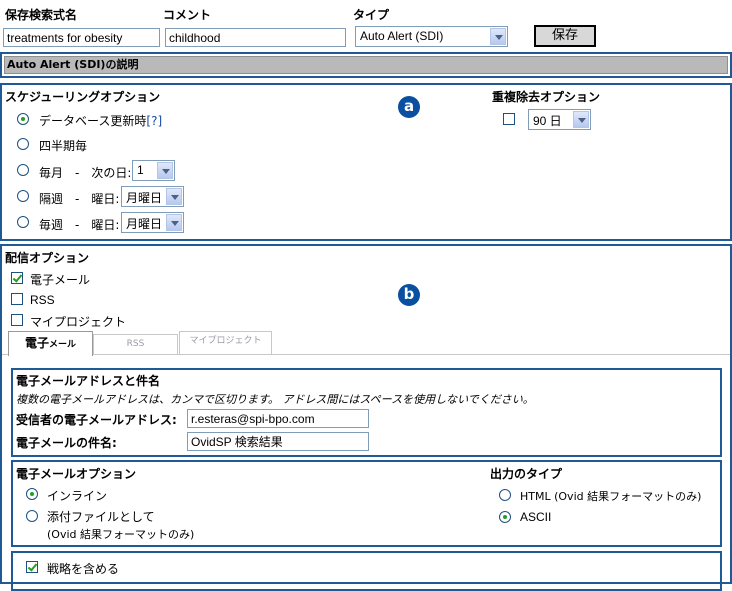  Describe the element at coordinates (23, 196) in the screenshot. I see `radio-biweekly` at that location.